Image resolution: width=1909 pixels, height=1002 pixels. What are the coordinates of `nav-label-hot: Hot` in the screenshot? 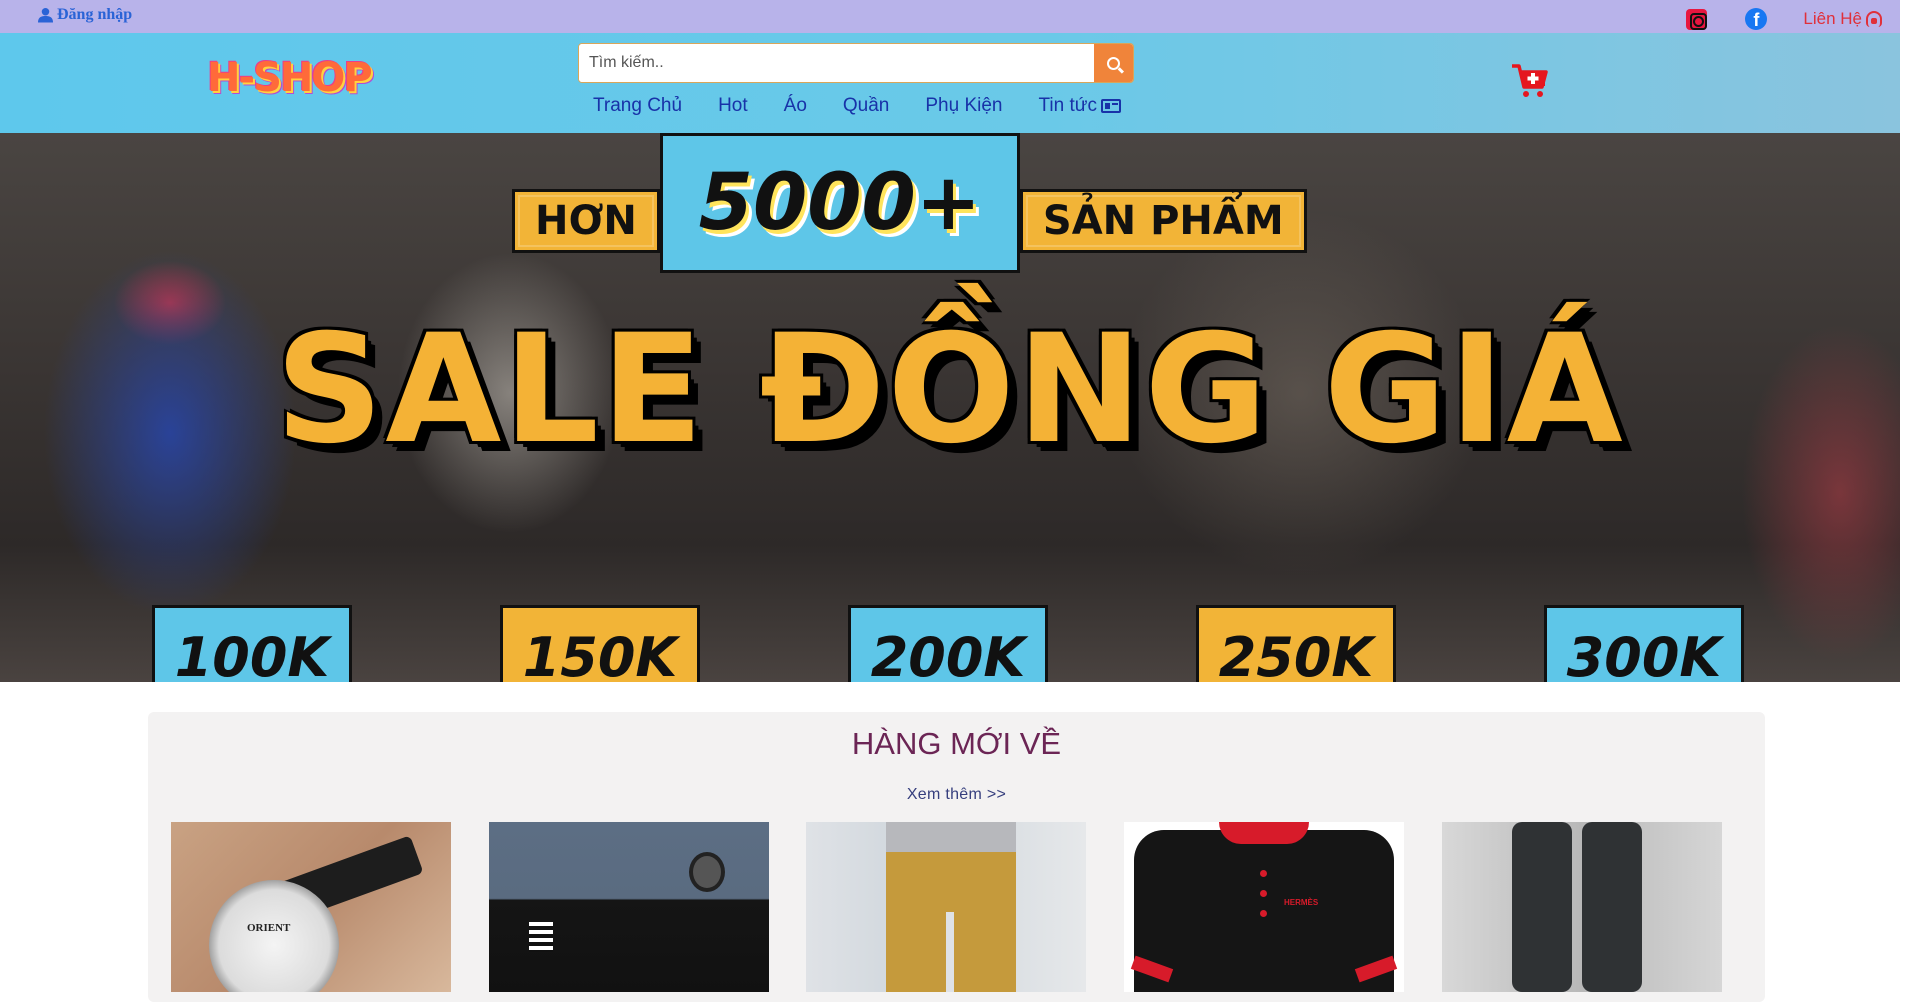 It's located at (733, 105).